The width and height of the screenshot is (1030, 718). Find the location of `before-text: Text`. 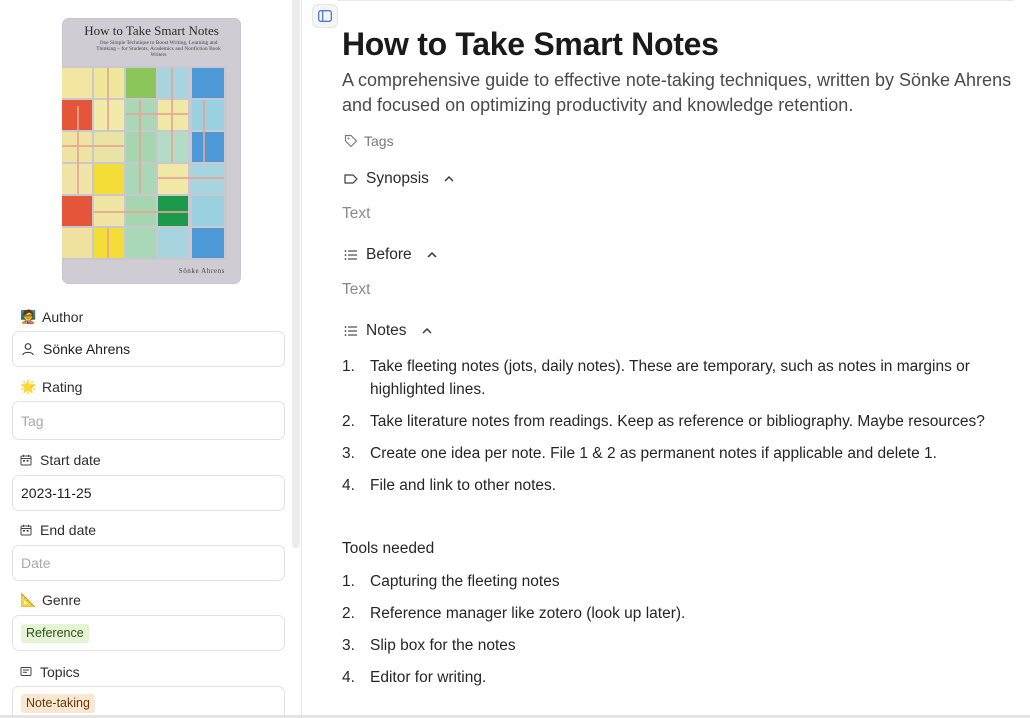

before-text: Text is located at coordinates (356, 290).